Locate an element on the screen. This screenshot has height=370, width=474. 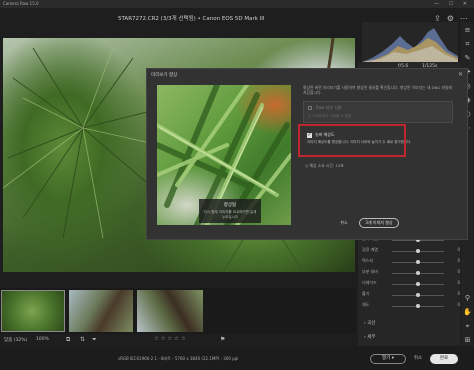
window-titlebar: Camera Raw 15.0 — ☐ ✕ is located at coordinates (237, 4).